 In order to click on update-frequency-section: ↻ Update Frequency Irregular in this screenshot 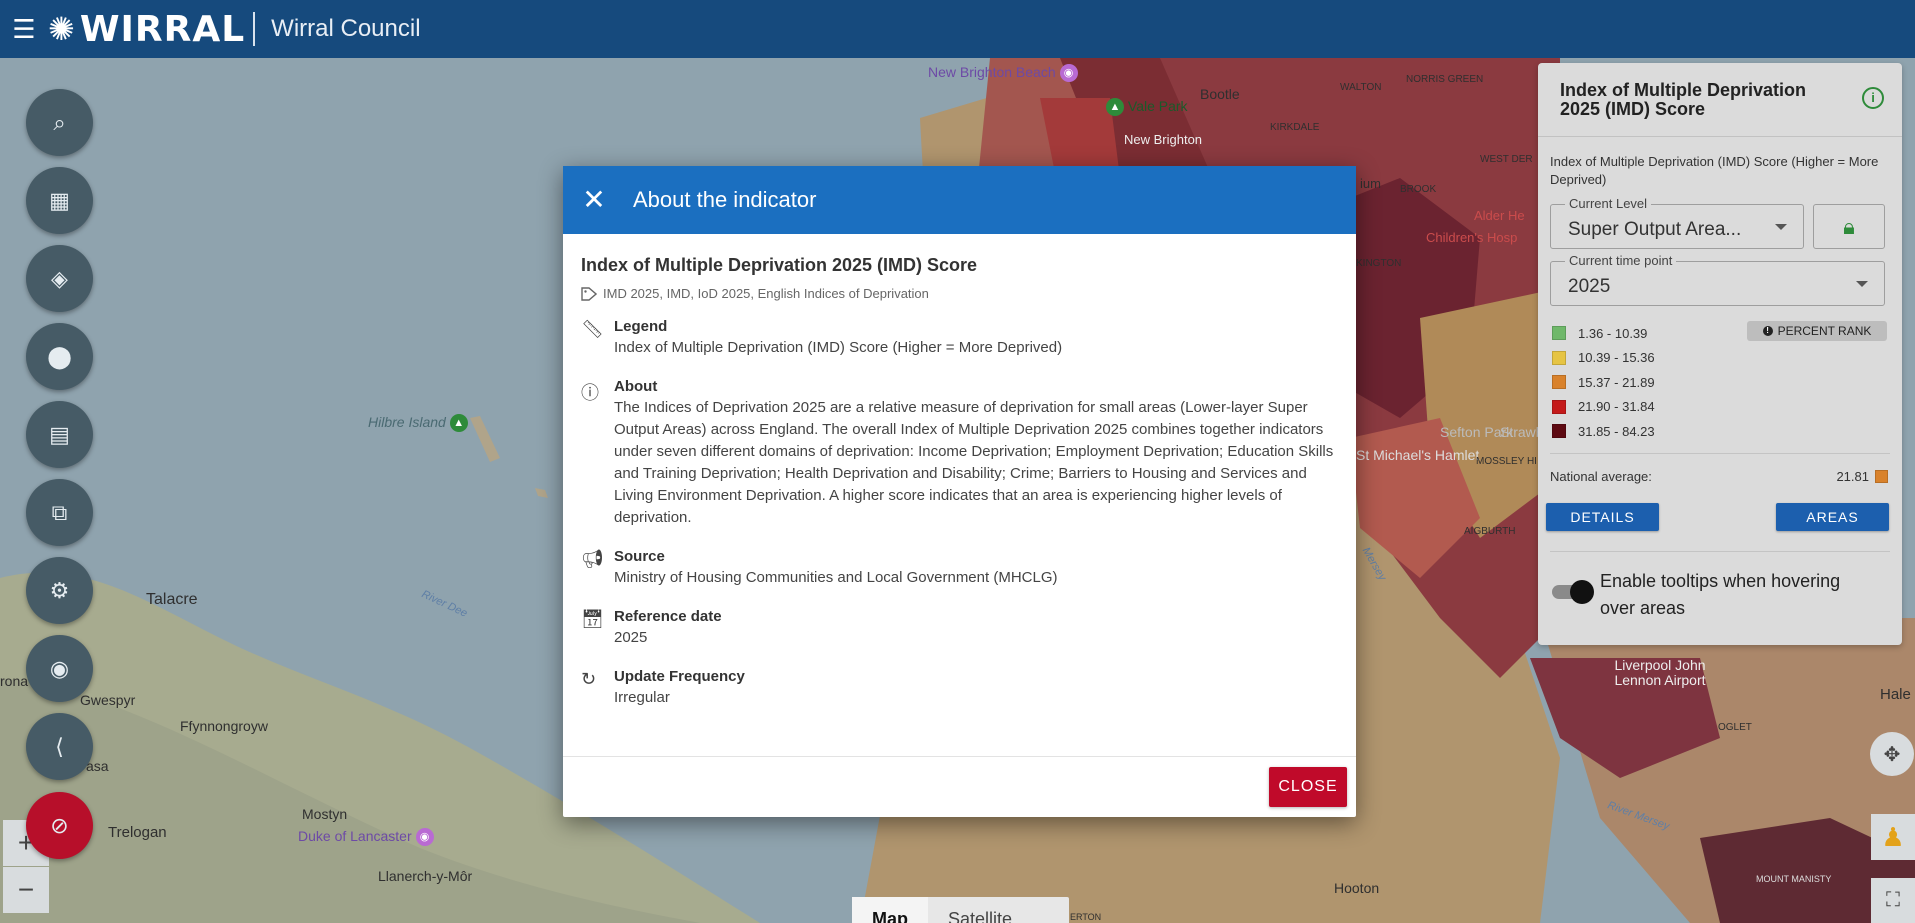, I will do `click(959, 688)`.